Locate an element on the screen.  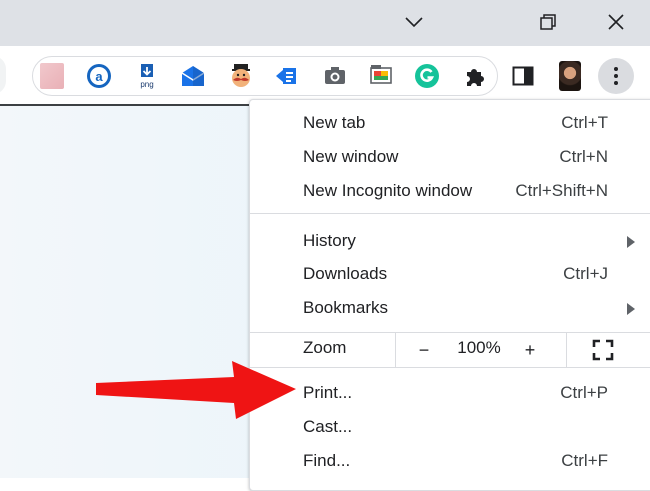
close-window-button is located at coordinates (616, 22).